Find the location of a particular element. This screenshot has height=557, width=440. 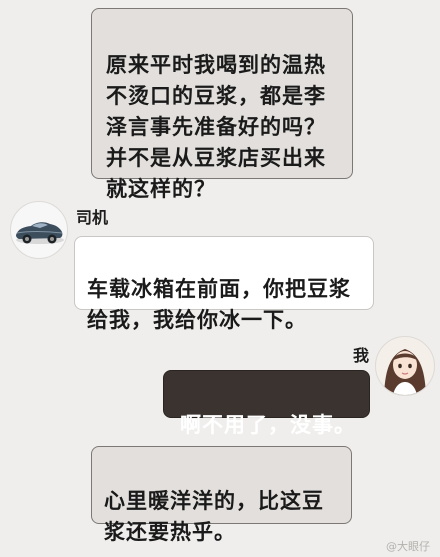

my-message-text: 啊不用了，没事。 is located at coordinates (268, 425).